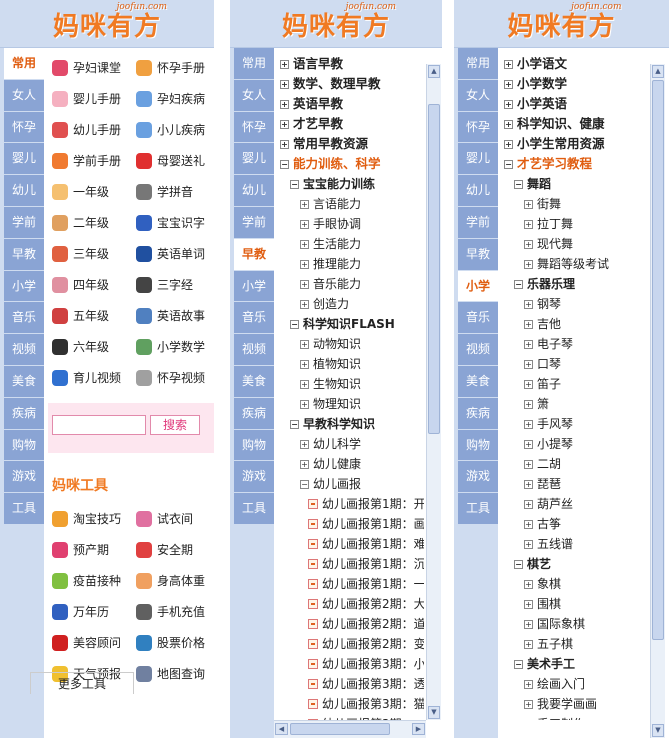 This screenshot has height=738, width=669. Describe the element at coordinates (349, 224) in the screenshot. I see `tree-node: + 手眼协调` at that location.